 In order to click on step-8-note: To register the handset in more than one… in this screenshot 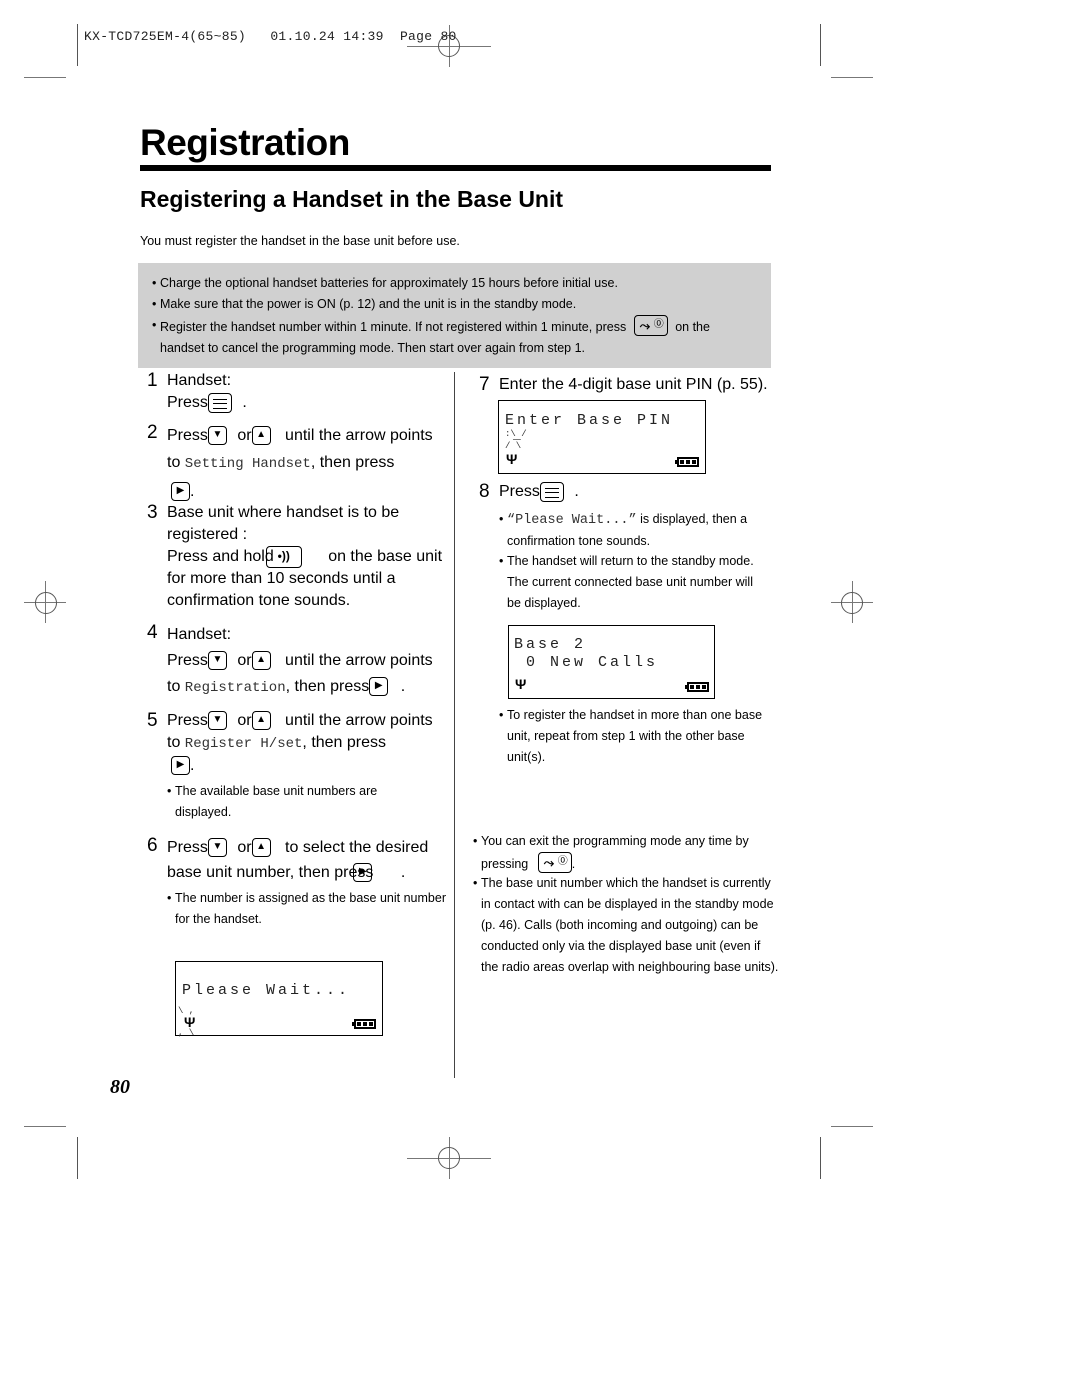, I will do `click(634, 736)`.